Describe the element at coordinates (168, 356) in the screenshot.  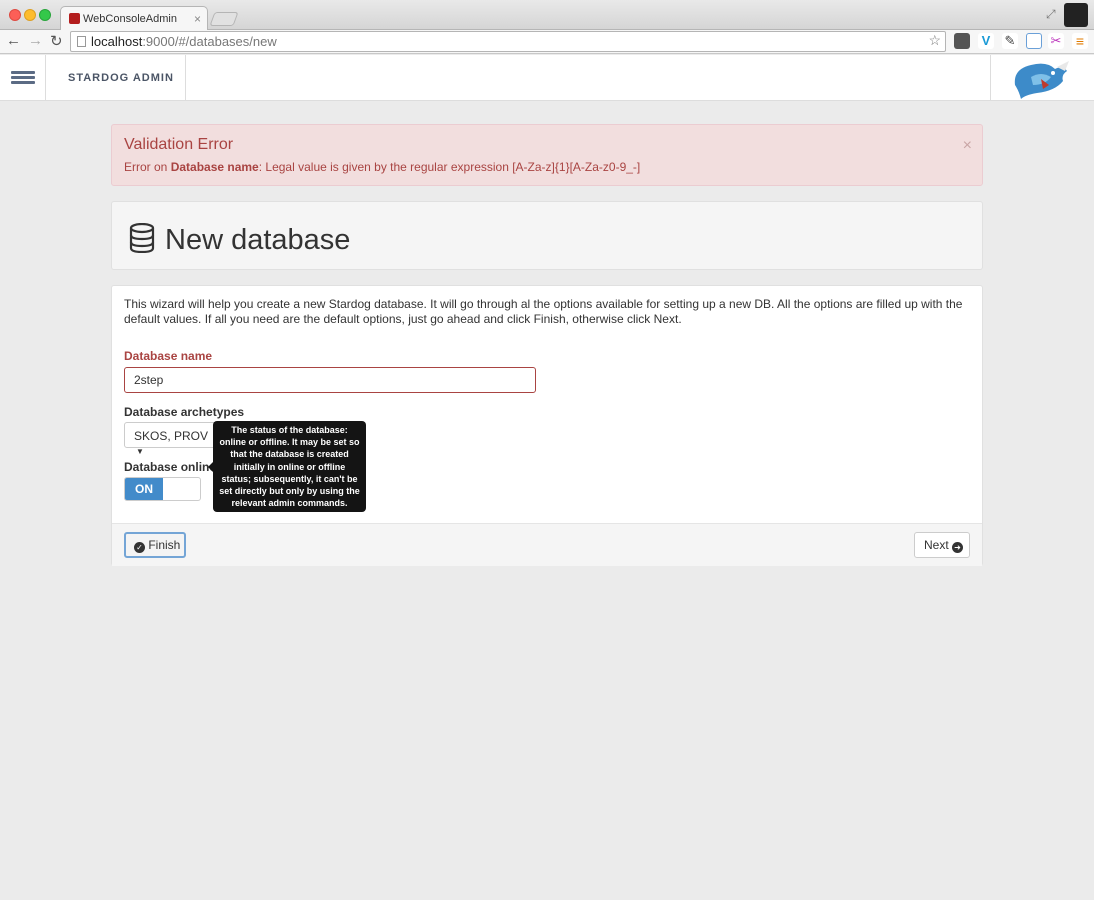
I see `database-name-label: Database name` at that location.